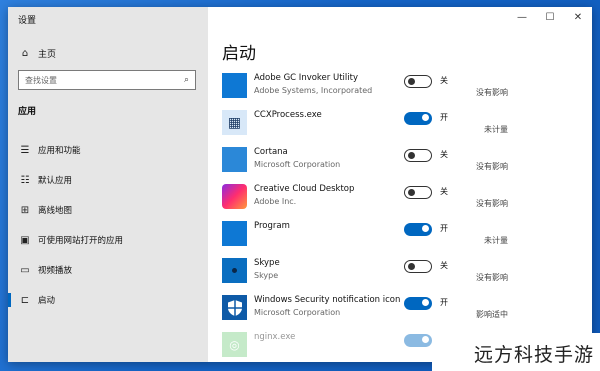 This screenshot has width=600, height=371. What do you see at coordinates (108, 300) in the screenshot?
I see `sidebar-item-startup: ⊏ 启动` at bounding box center [108, 300].